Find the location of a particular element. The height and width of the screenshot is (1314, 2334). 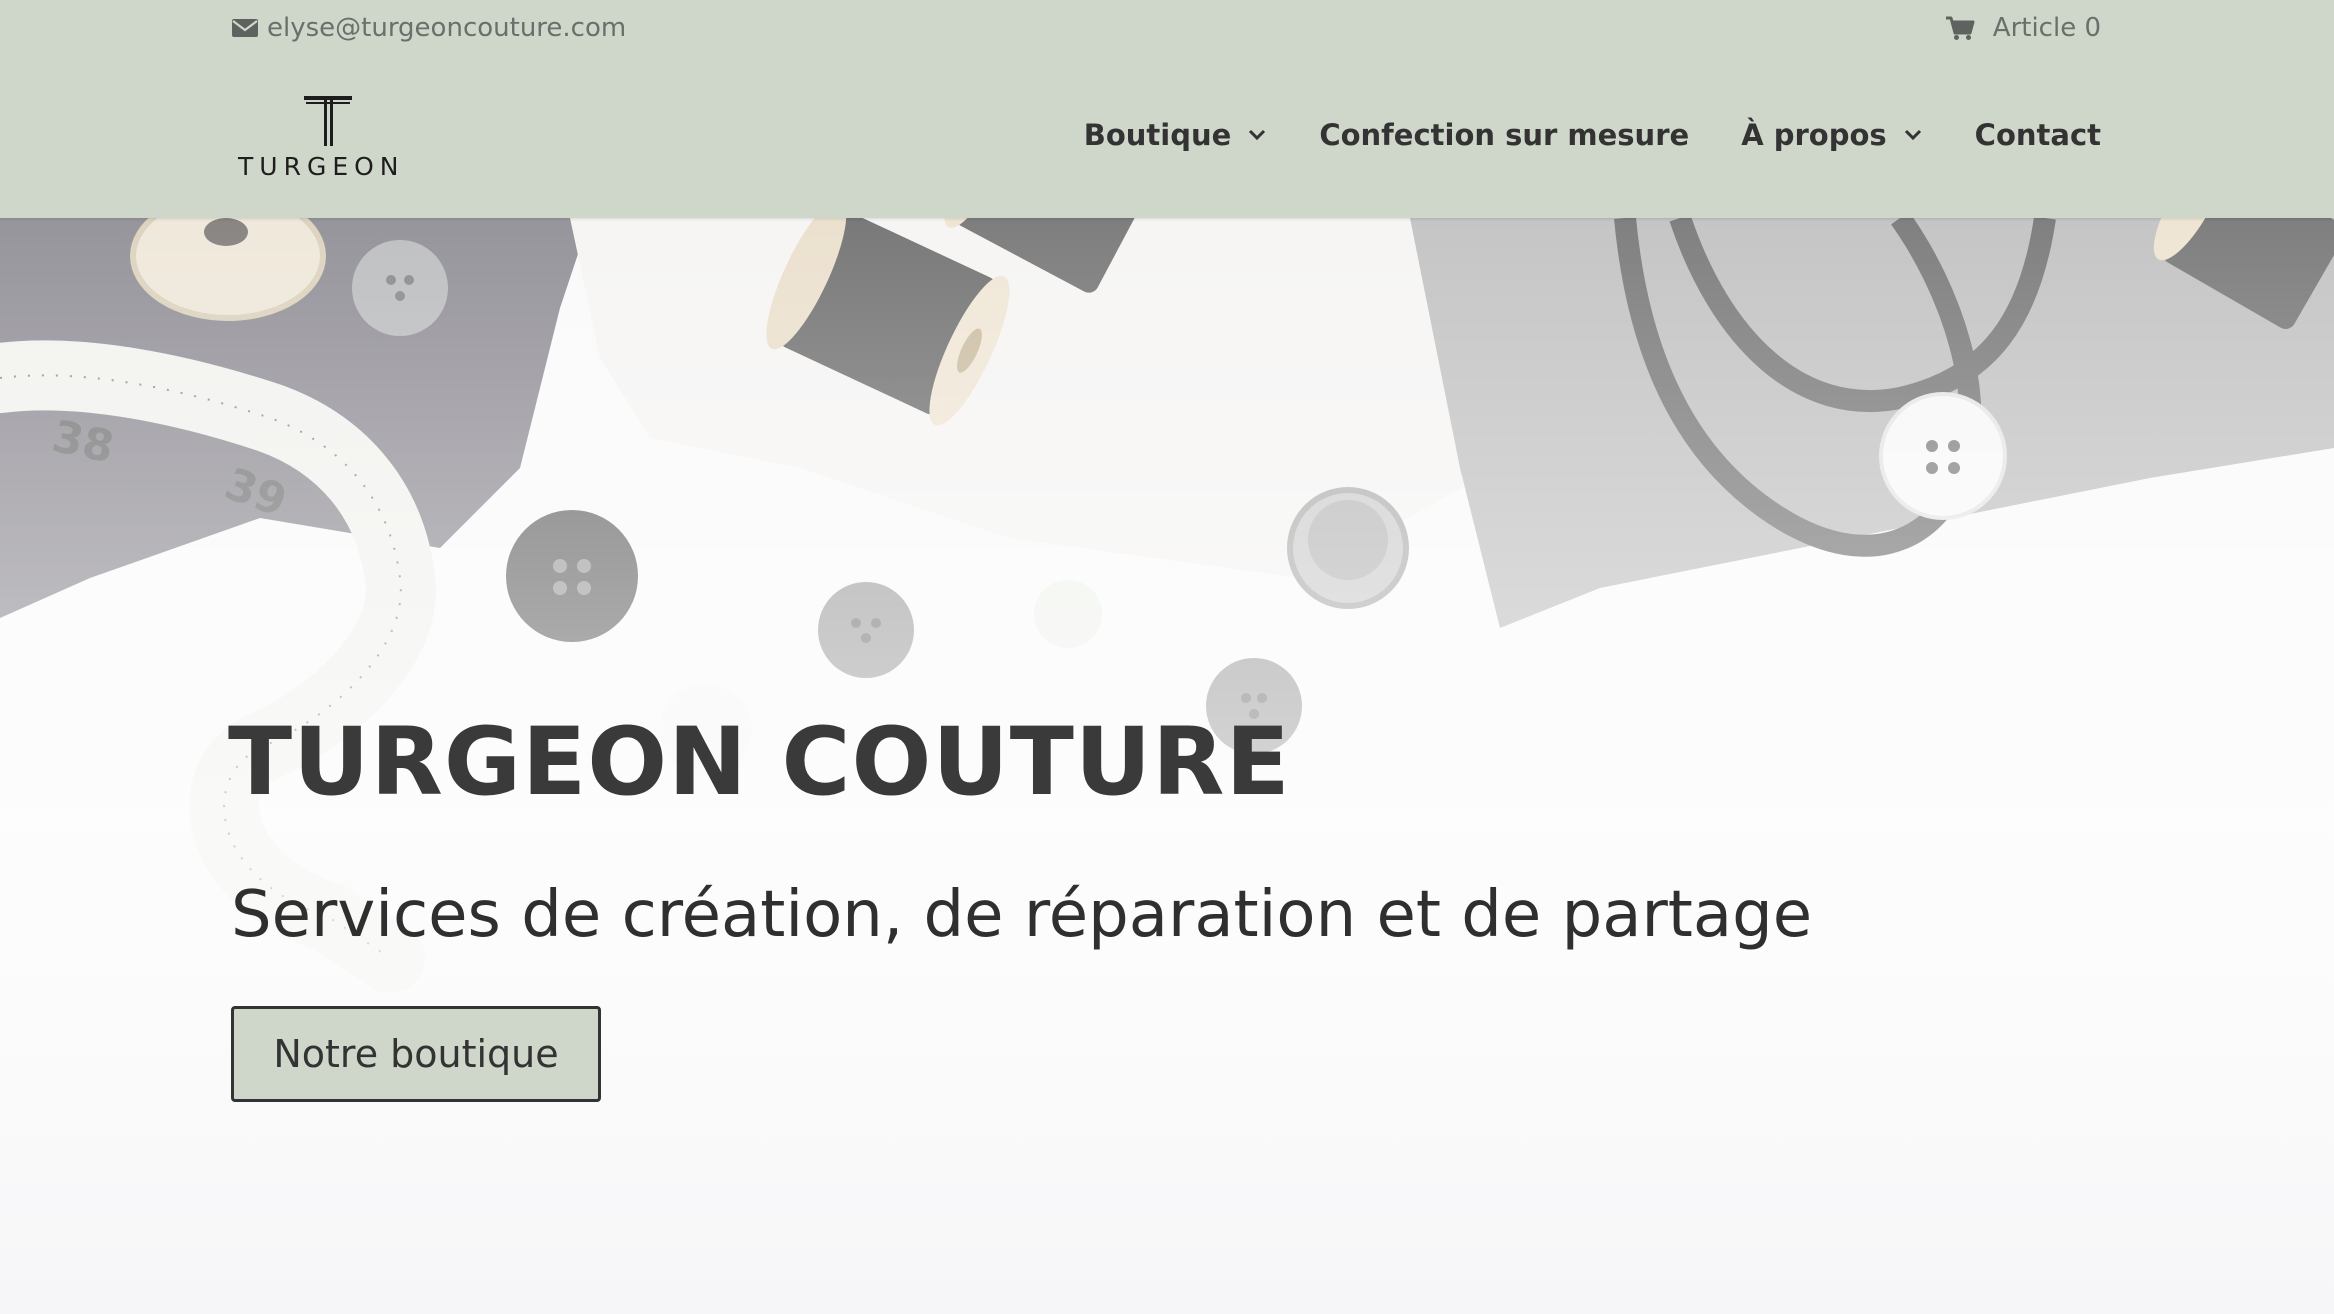

logo-wordmark: TURGEON is located at coordinates (321, 166).